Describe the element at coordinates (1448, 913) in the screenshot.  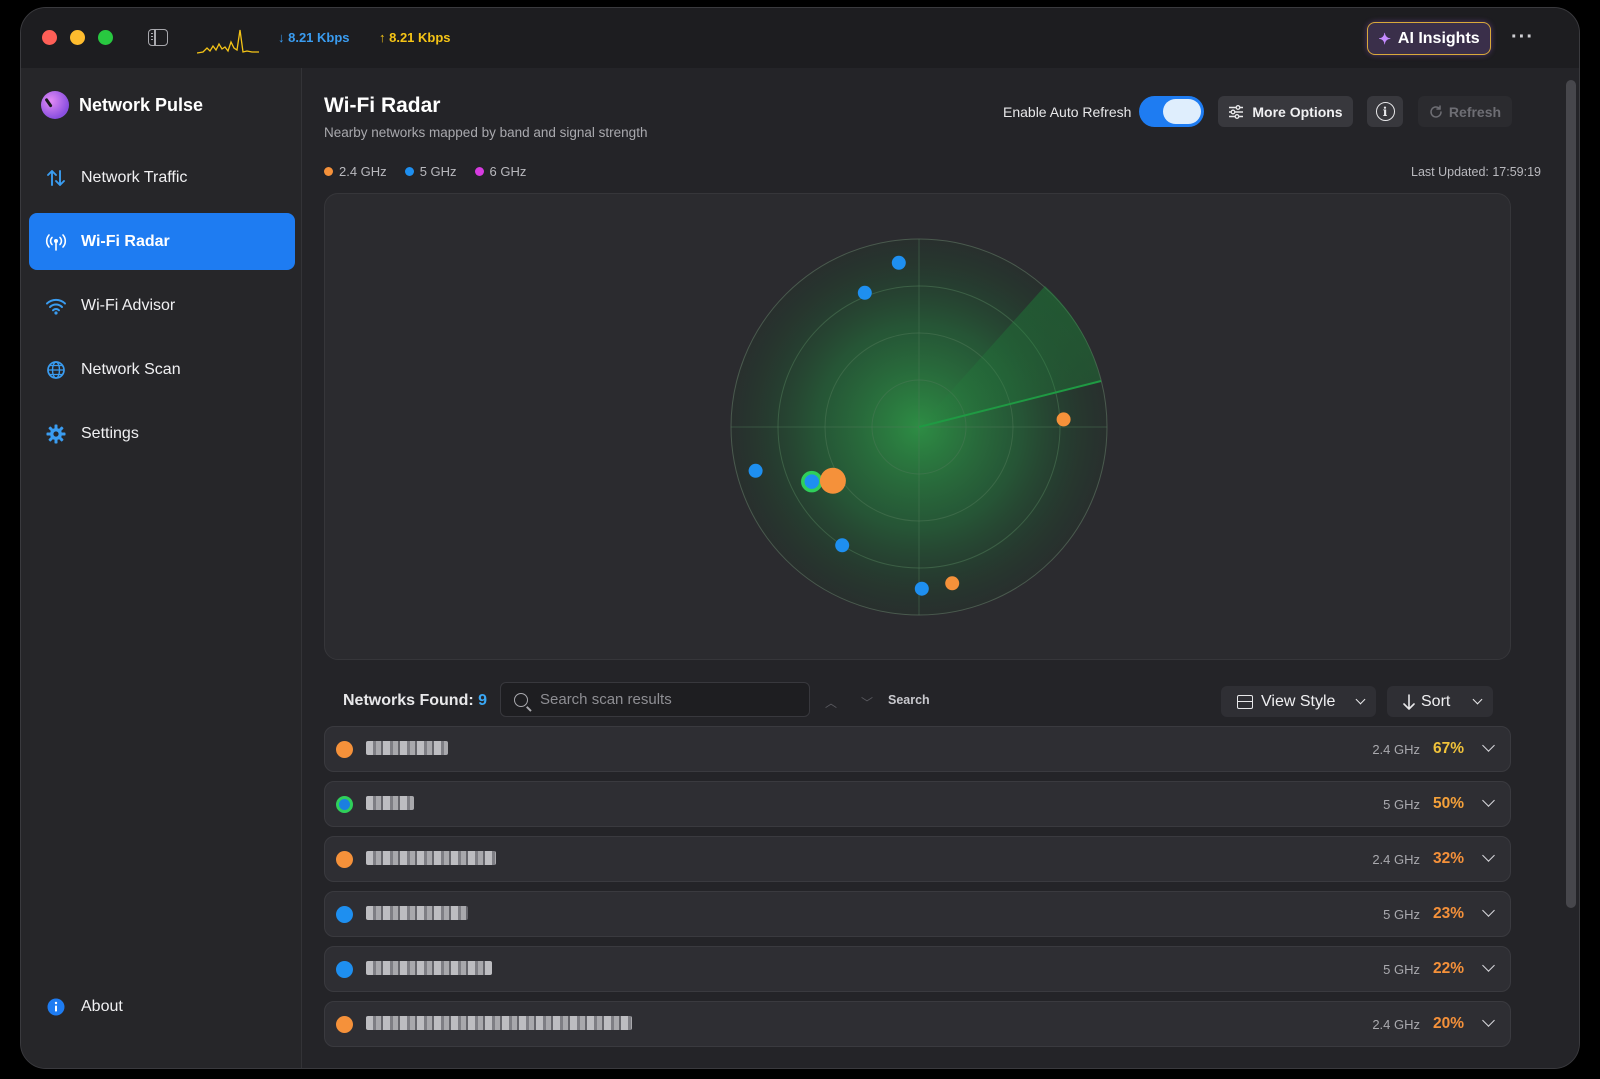
I see `network-signal: 23%` at that location.